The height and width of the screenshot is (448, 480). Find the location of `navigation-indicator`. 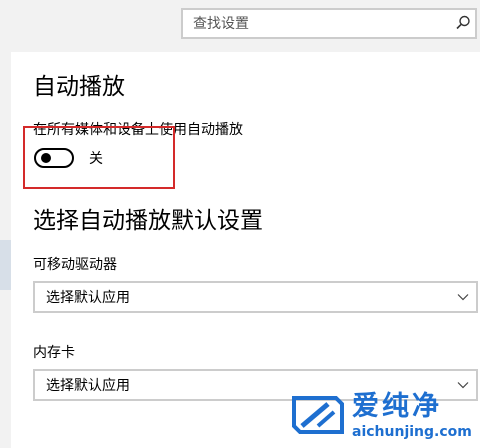

navigation-indicator is located at coordinates (5, 265).